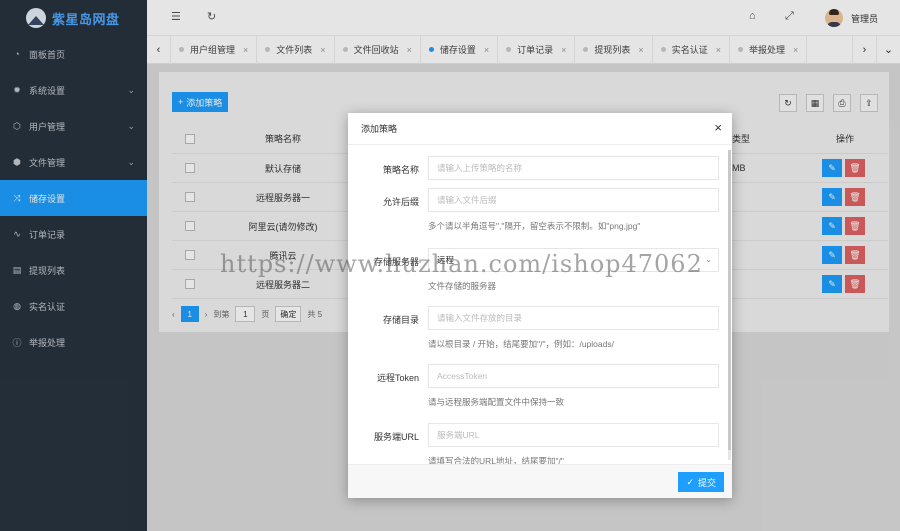 This screenshot has height=531, width=900. What do you see at coordinates (396, 437) in the screenshot?
I see `field-label: 服务端URL` at bounding box center [396, 437].